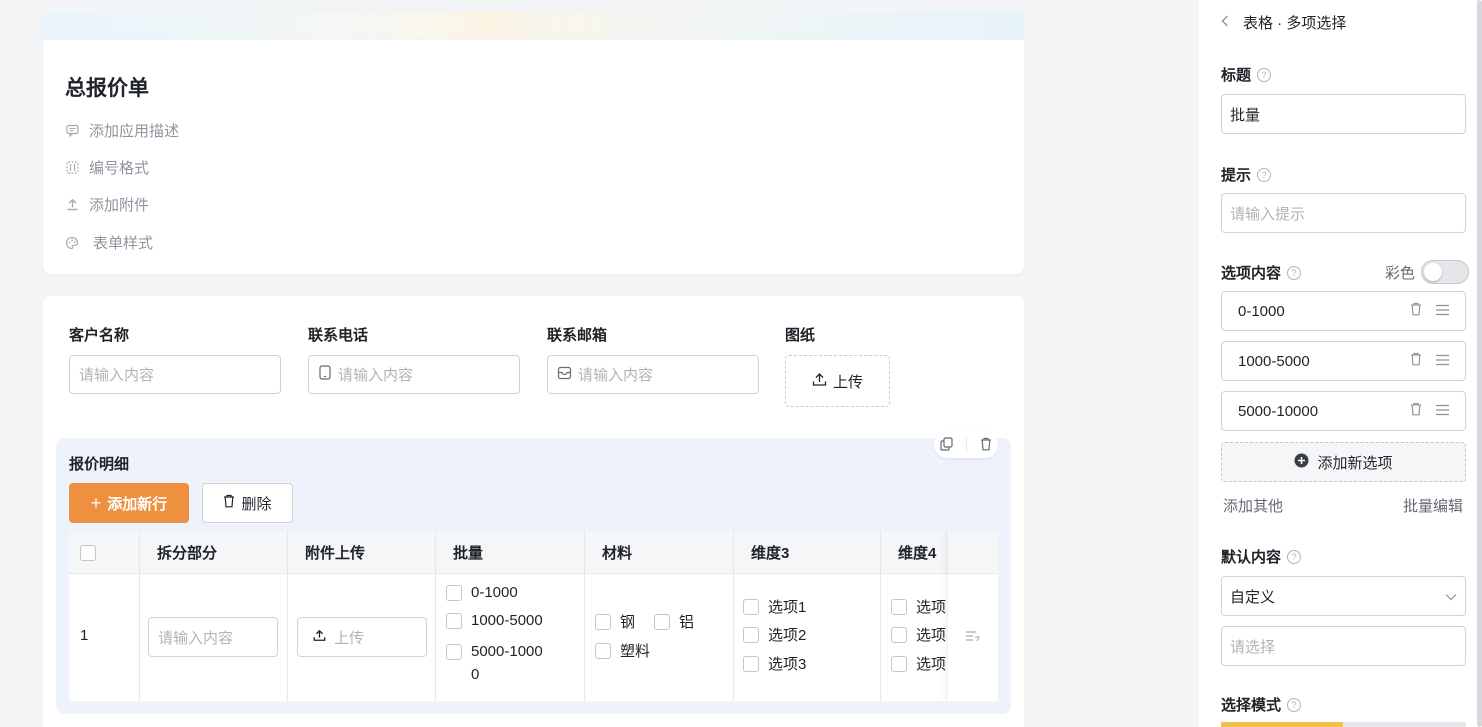  I want to click on dimension3-option: 选项2, so click(774, 634).